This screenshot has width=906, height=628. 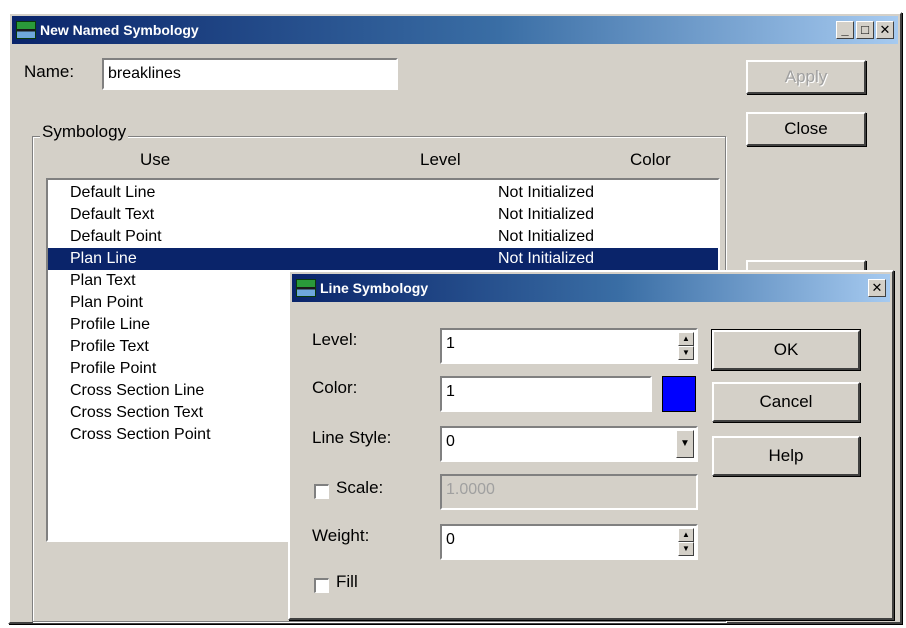 I want to click on list-item-use: Default Text, so click(x=112, y=214).